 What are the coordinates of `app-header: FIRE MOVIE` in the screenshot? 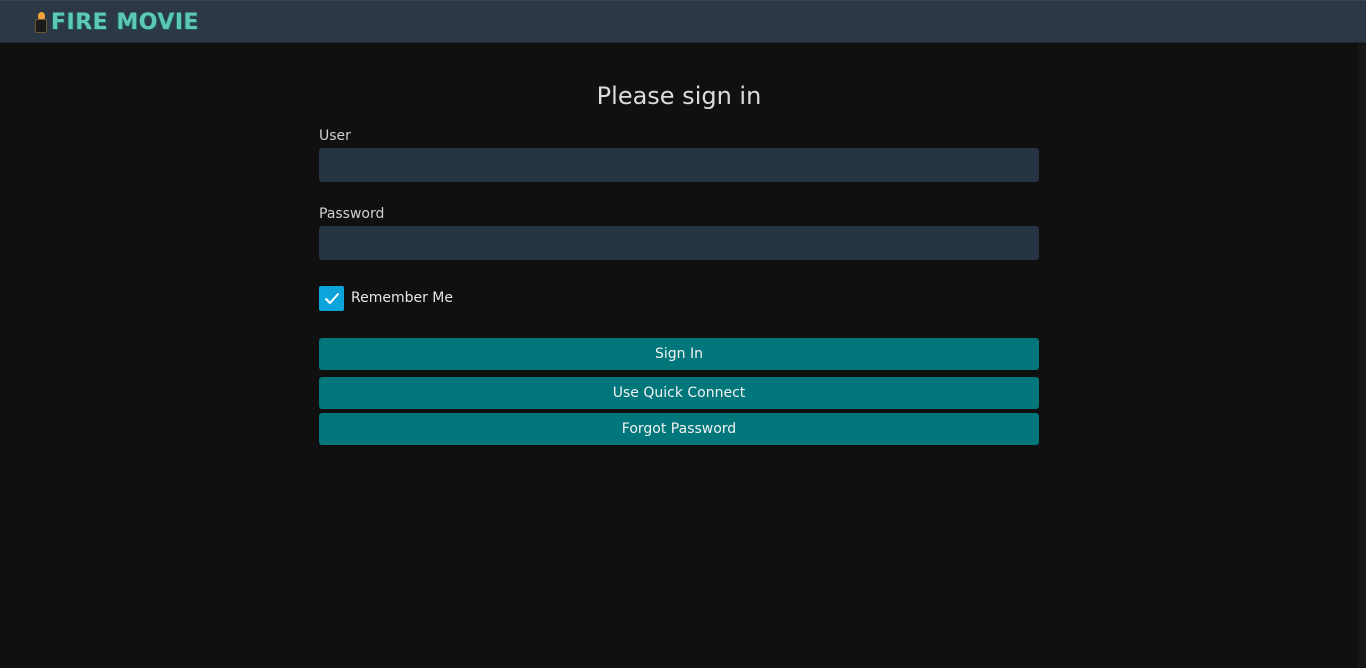 It's located at (683, 21).